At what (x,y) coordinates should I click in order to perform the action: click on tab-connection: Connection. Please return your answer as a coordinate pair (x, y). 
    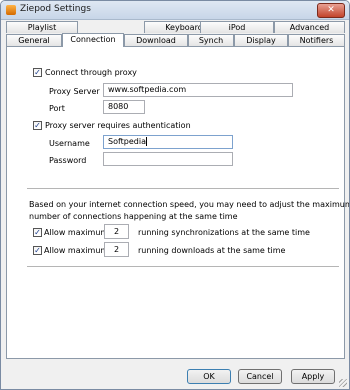
    Looking at the image, I should click on (93, 40).